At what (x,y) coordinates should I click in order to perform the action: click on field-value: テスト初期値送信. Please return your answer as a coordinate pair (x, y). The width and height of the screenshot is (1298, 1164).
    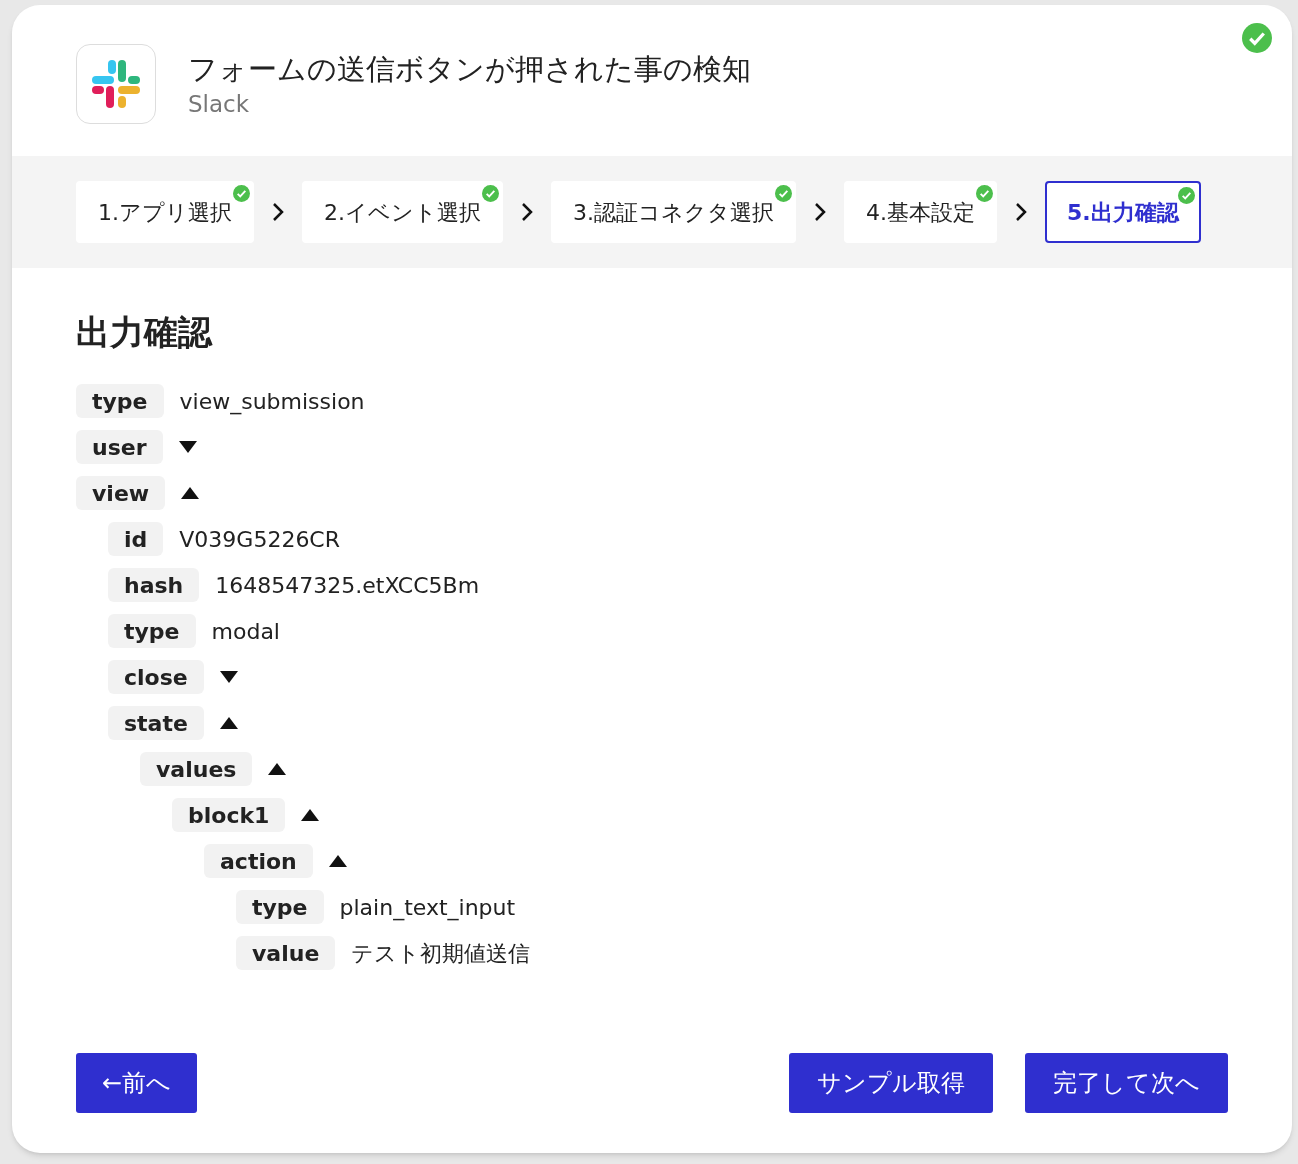
    Looking at the image, I should click on (441, 953).